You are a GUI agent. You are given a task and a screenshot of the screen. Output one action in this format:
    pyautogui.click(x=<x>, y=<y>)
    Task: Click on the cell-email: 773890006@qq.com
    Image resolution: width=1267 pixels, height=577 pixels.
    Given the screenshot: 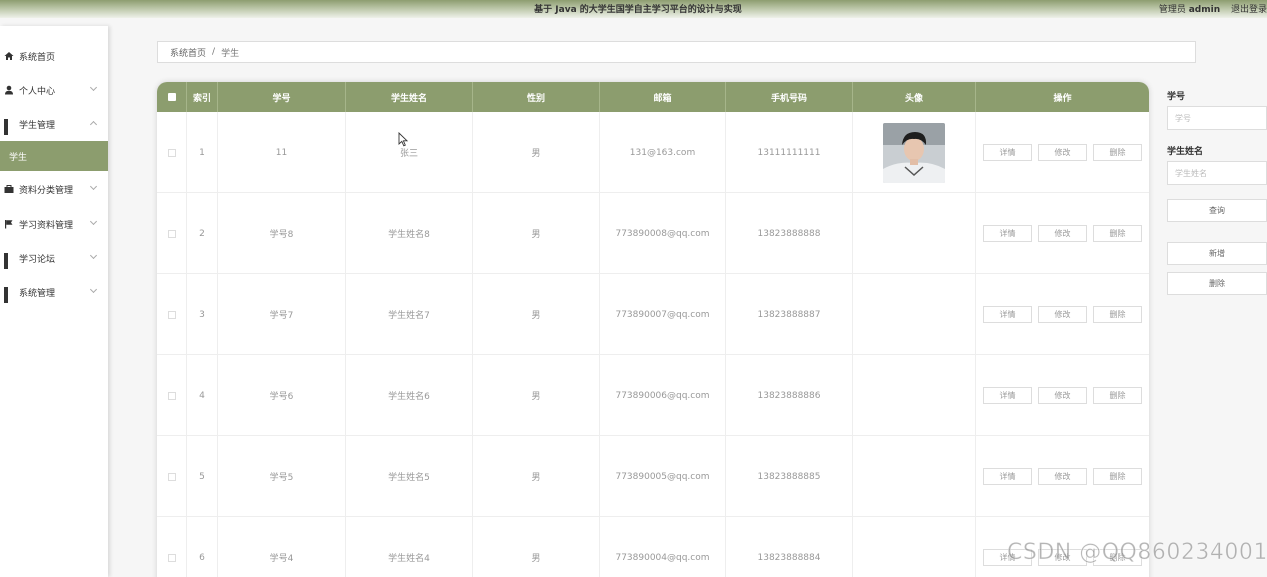 What is the action you would take?
    pyautogui.click(x=663, y=395)
    